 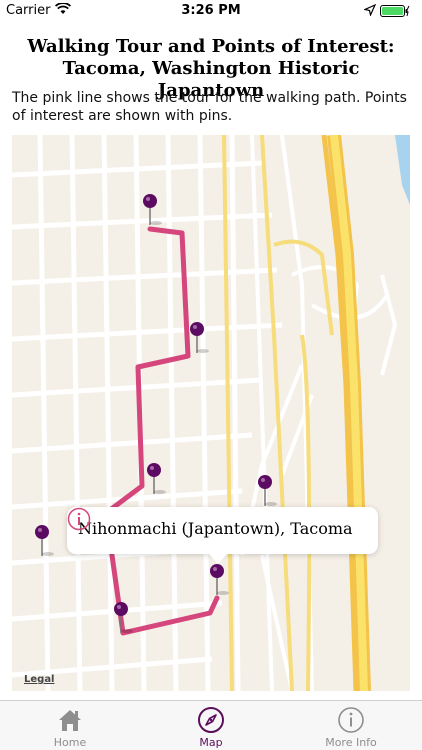 I want to click on tab-map: Map, so click(x=211, y=725).